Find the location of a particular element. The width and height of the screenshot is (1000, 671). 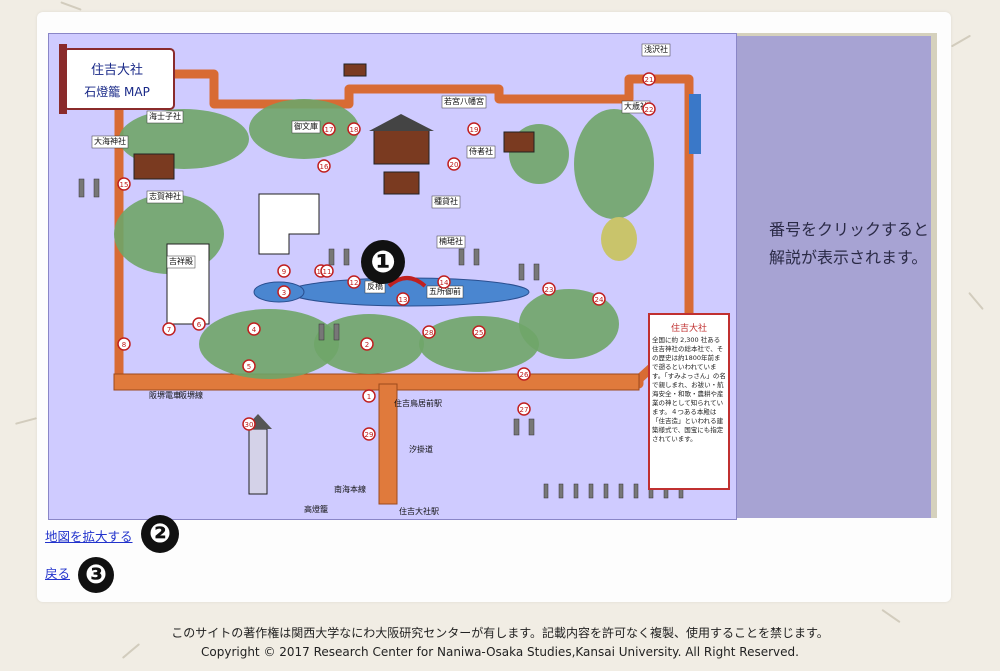

lantern-pin-number: 30 is located at coordinates (249, 425).